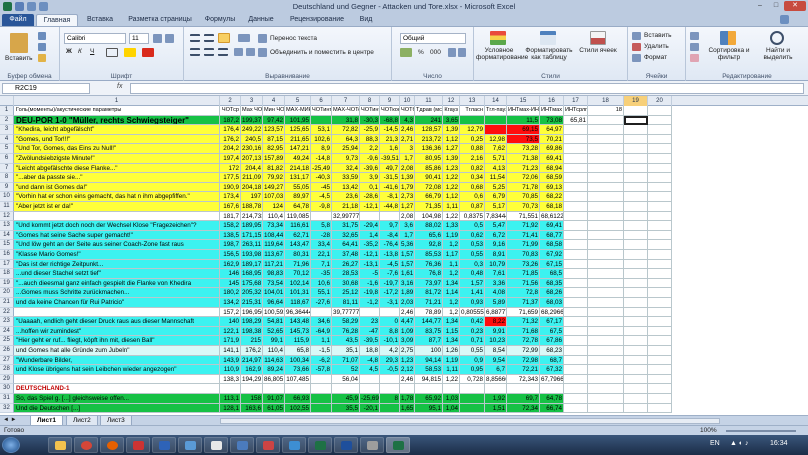 The image size is (808, 455). Describe the element at coordinates (346, 187) in the screenshot. I see `table-cell: 13,42` at that location.